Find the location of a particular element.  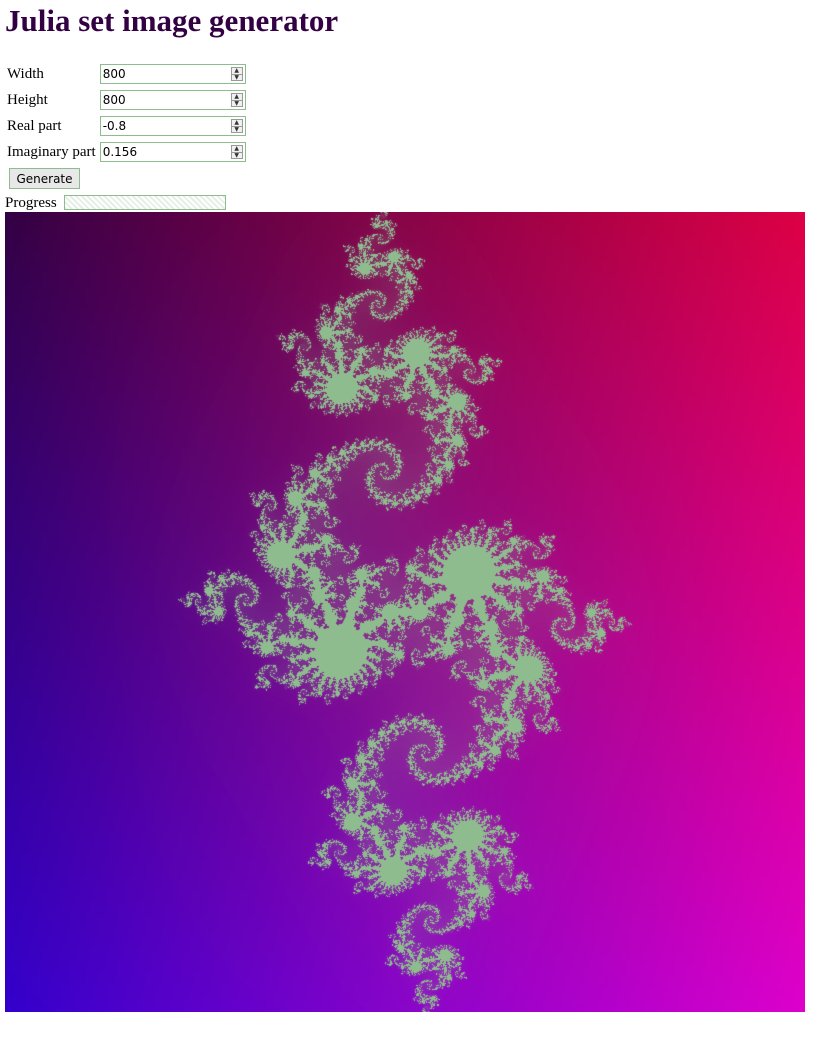

real-part-field: ▲ ▼ is located at coordinates (172, 126).